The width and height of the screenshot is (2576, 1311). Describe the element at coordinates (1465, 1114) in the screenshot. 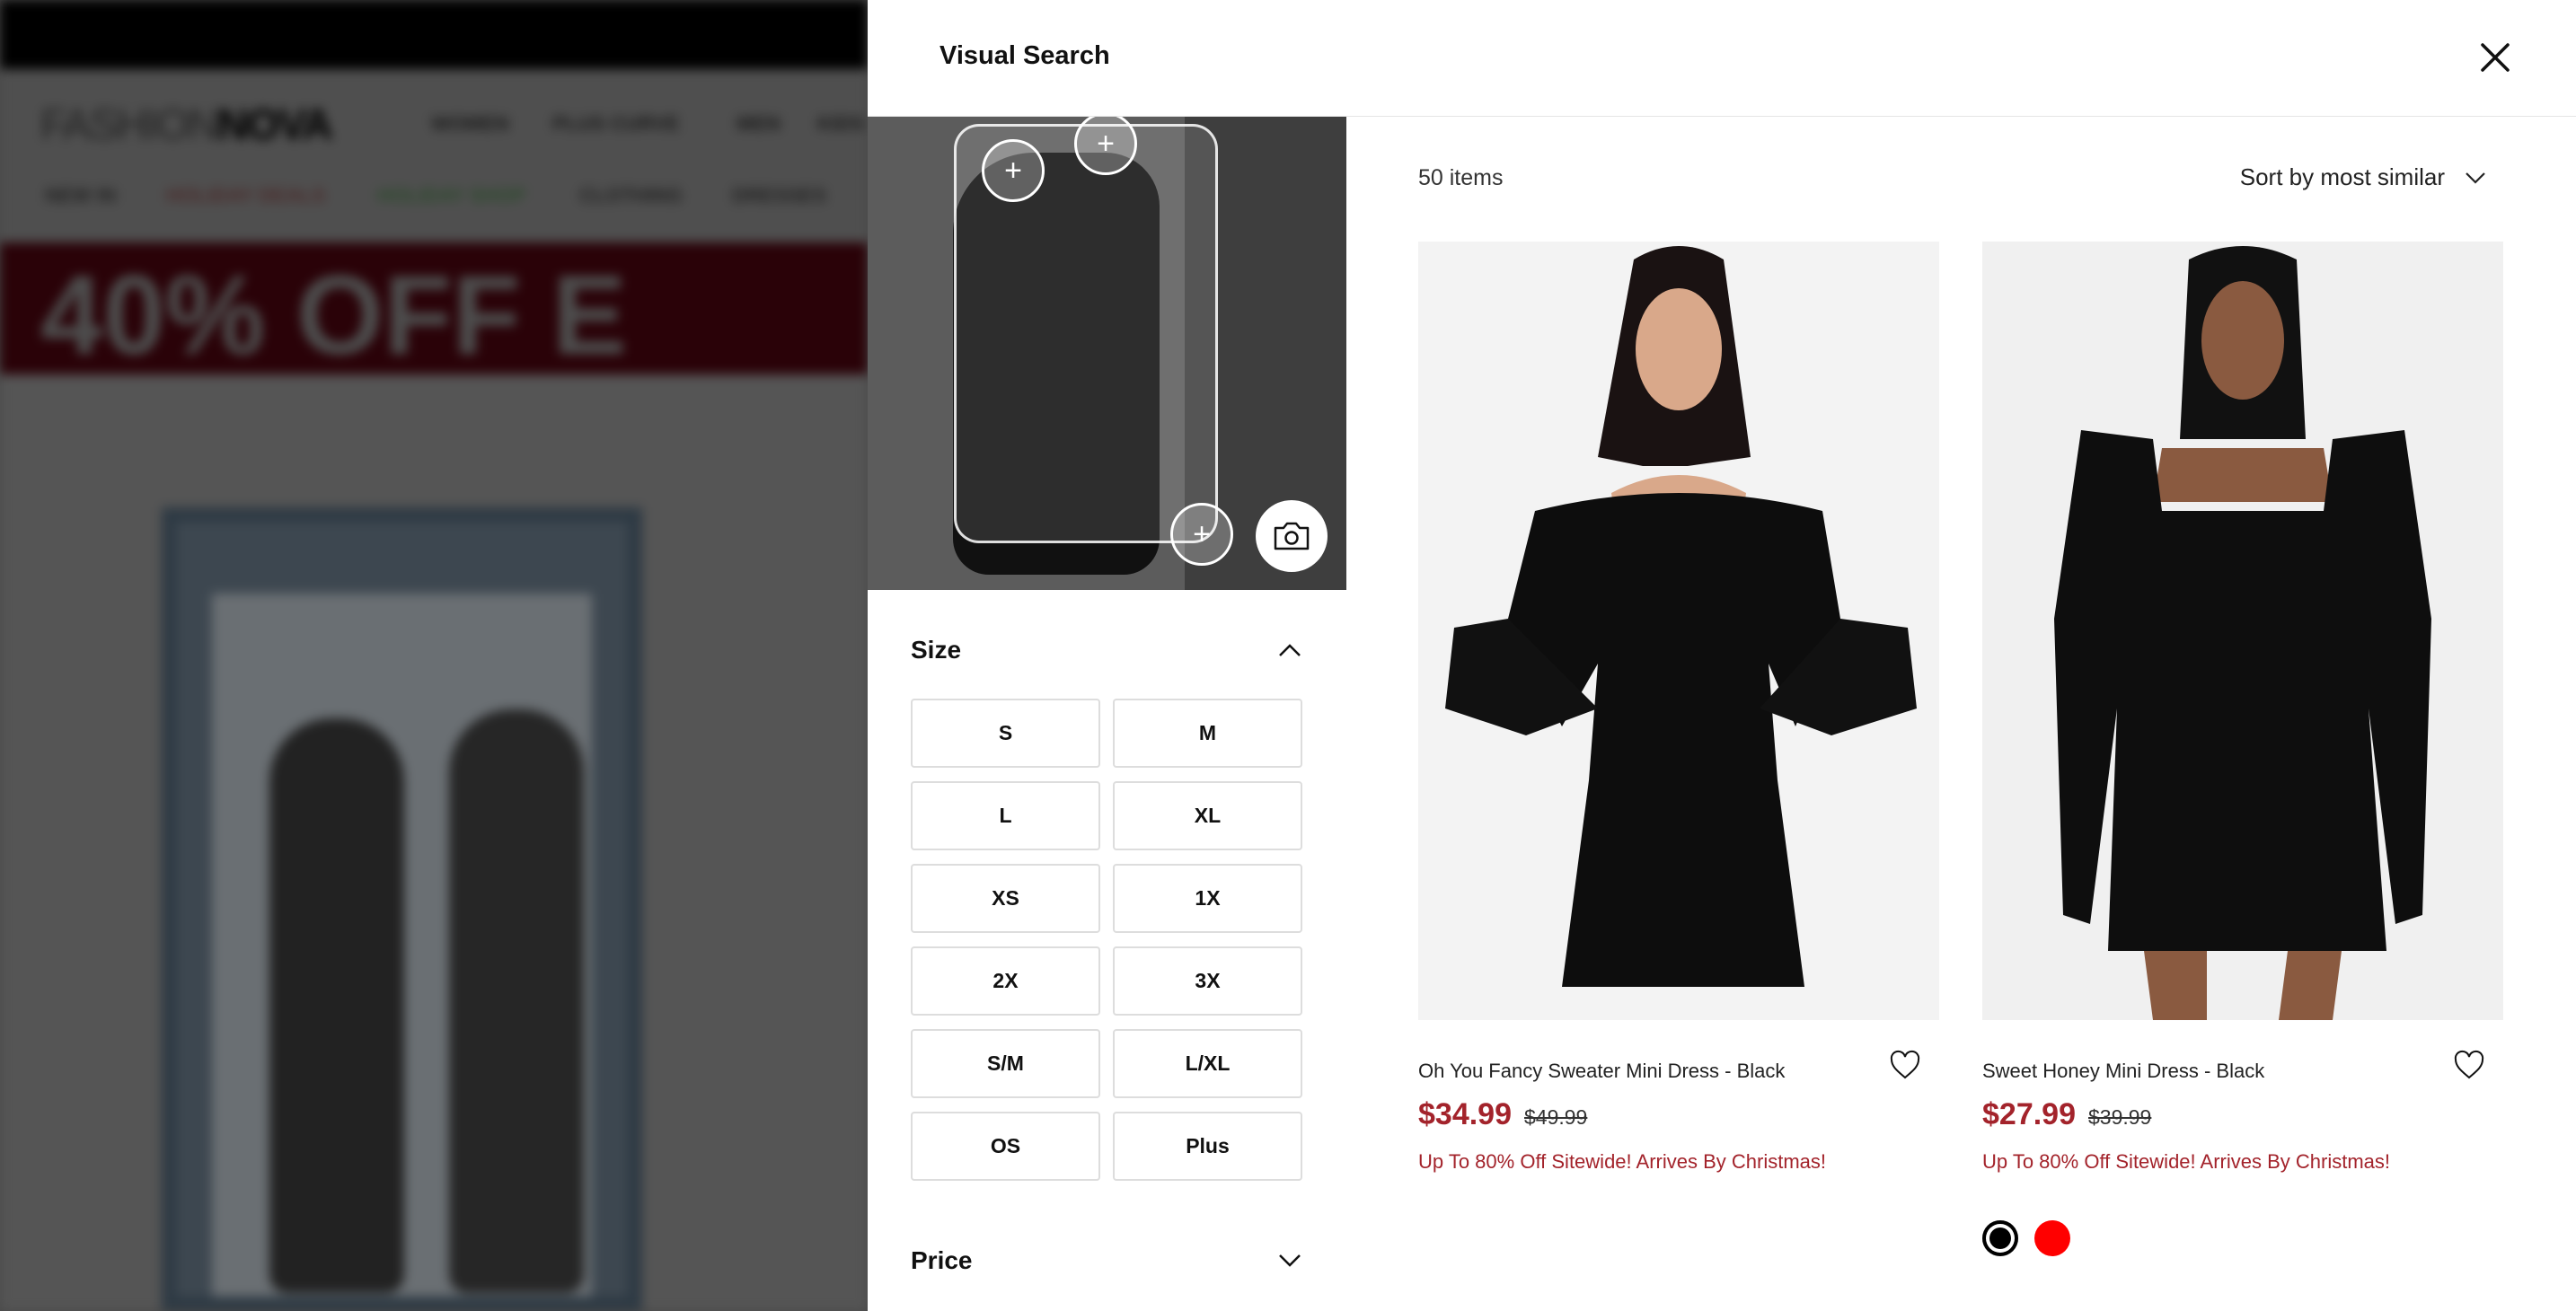

I see `sale-price: $34.99` at that location.